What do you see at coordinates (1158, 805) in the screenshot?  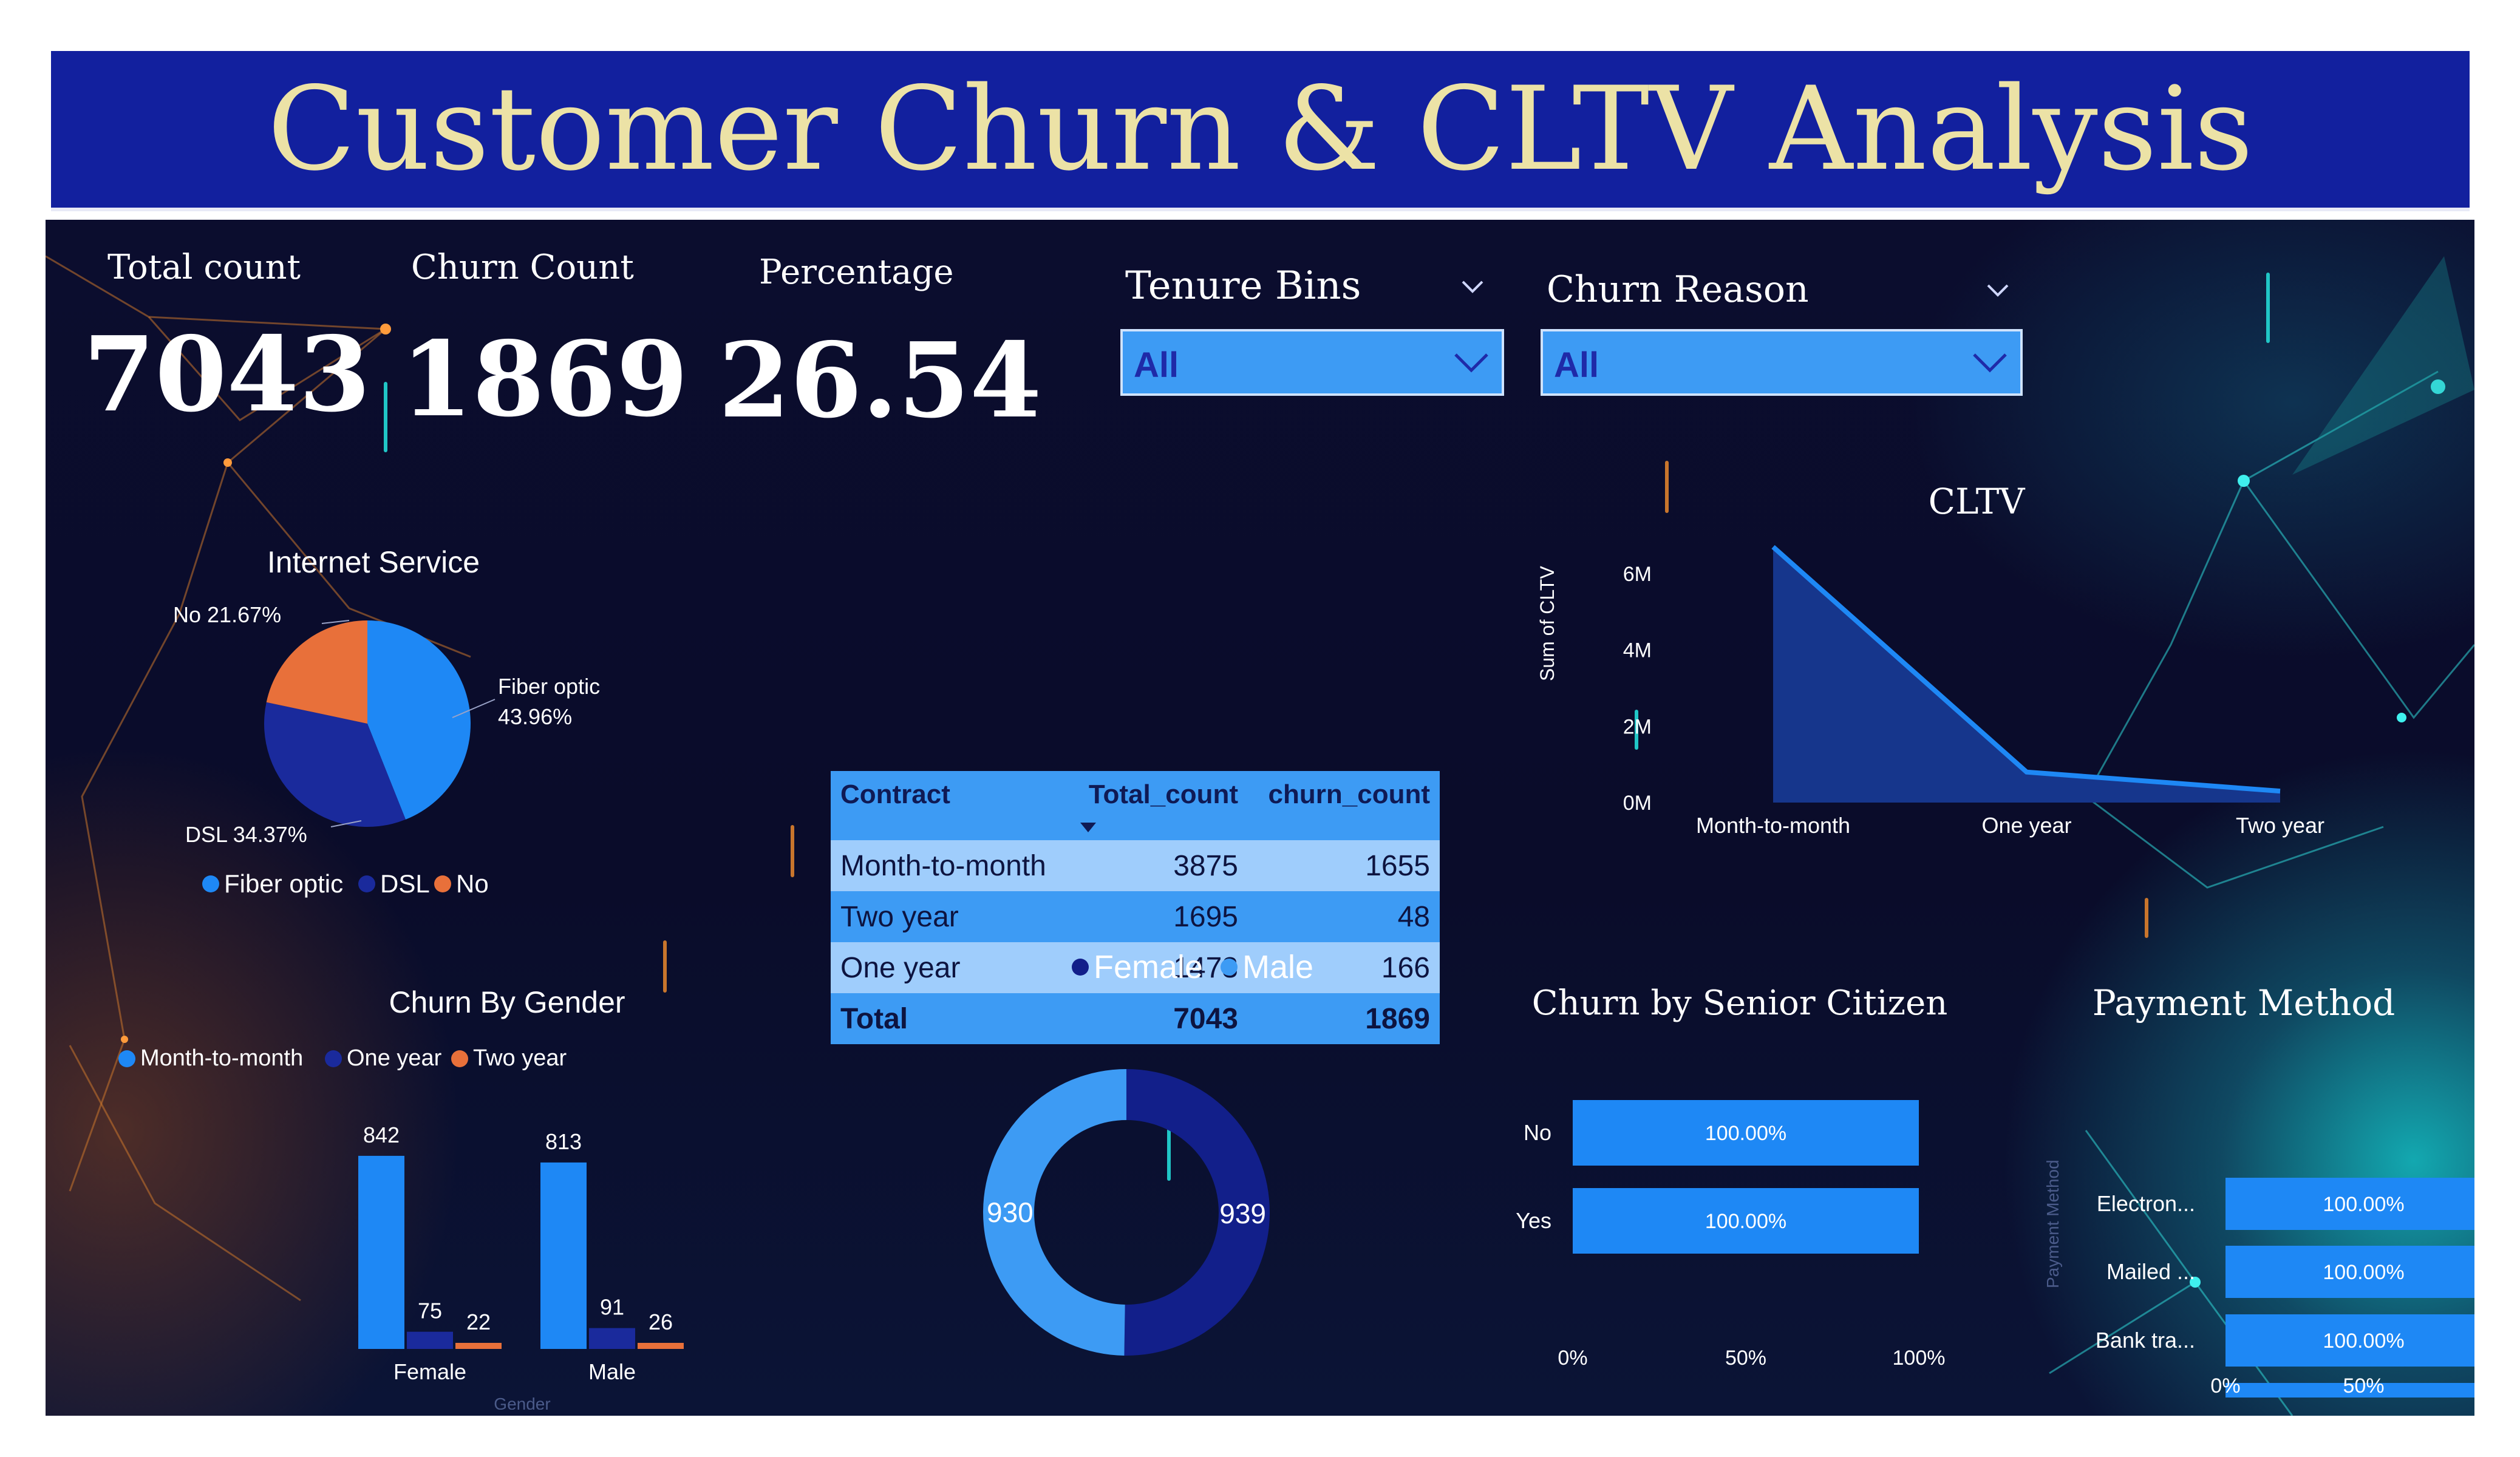 I see `column-header-total-count: Total_count` at bounding box center [1158, 805].